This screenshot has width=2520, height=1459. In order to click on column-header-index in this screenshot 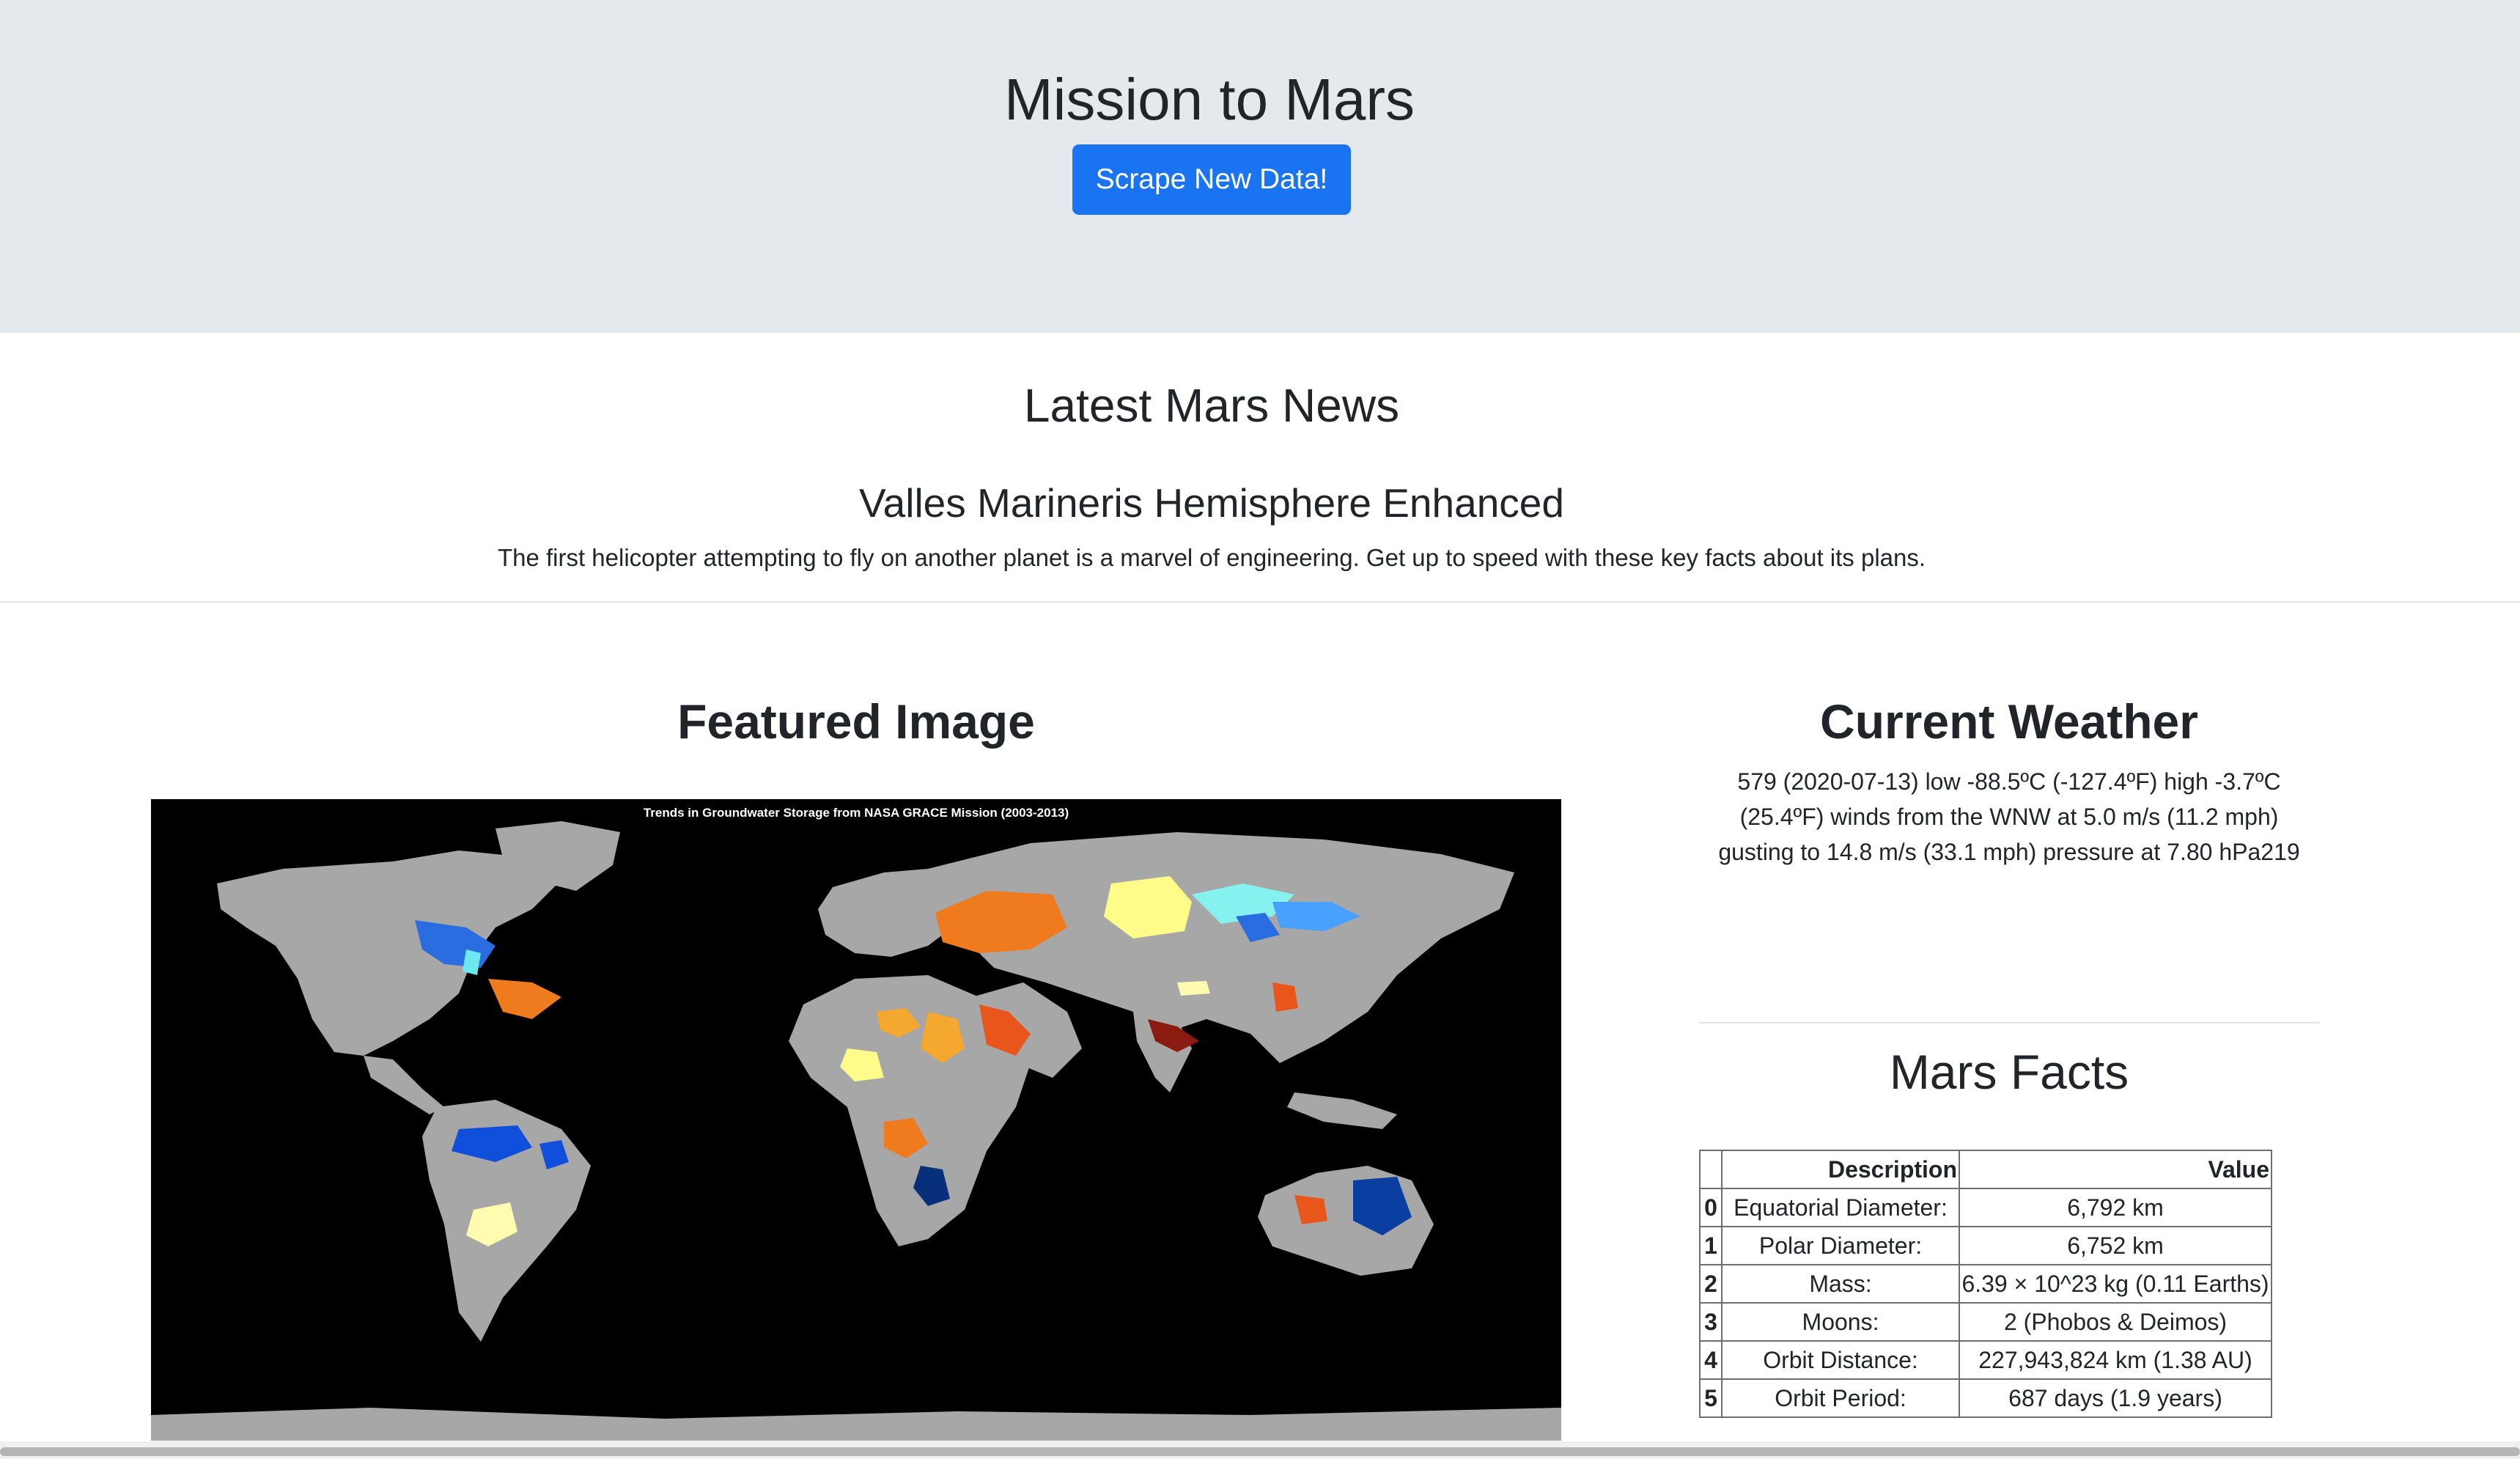, I will do `click(1711, 1169)`.